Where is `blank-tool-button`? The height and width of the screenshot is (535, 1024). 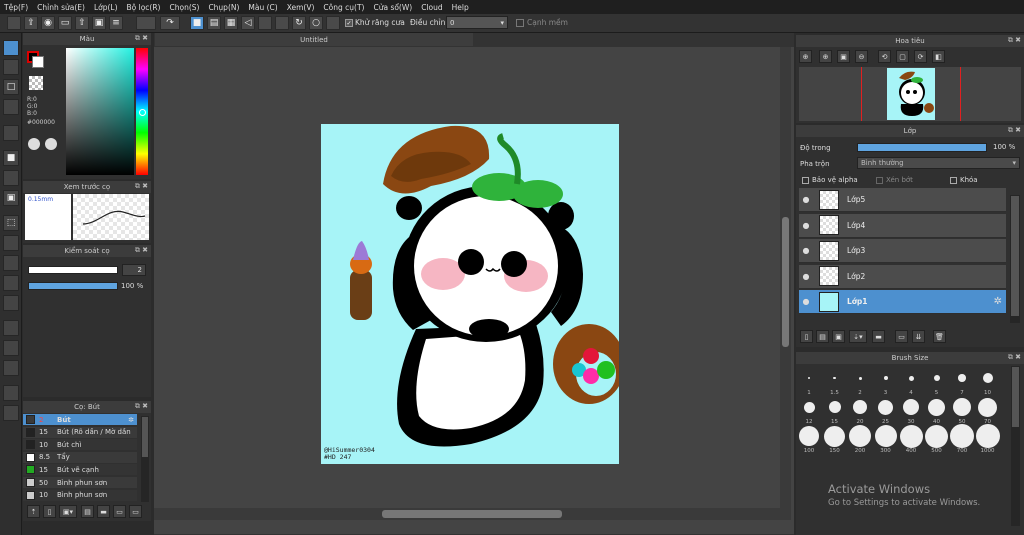 blank-tool-button is located at coordinates (146, 23).